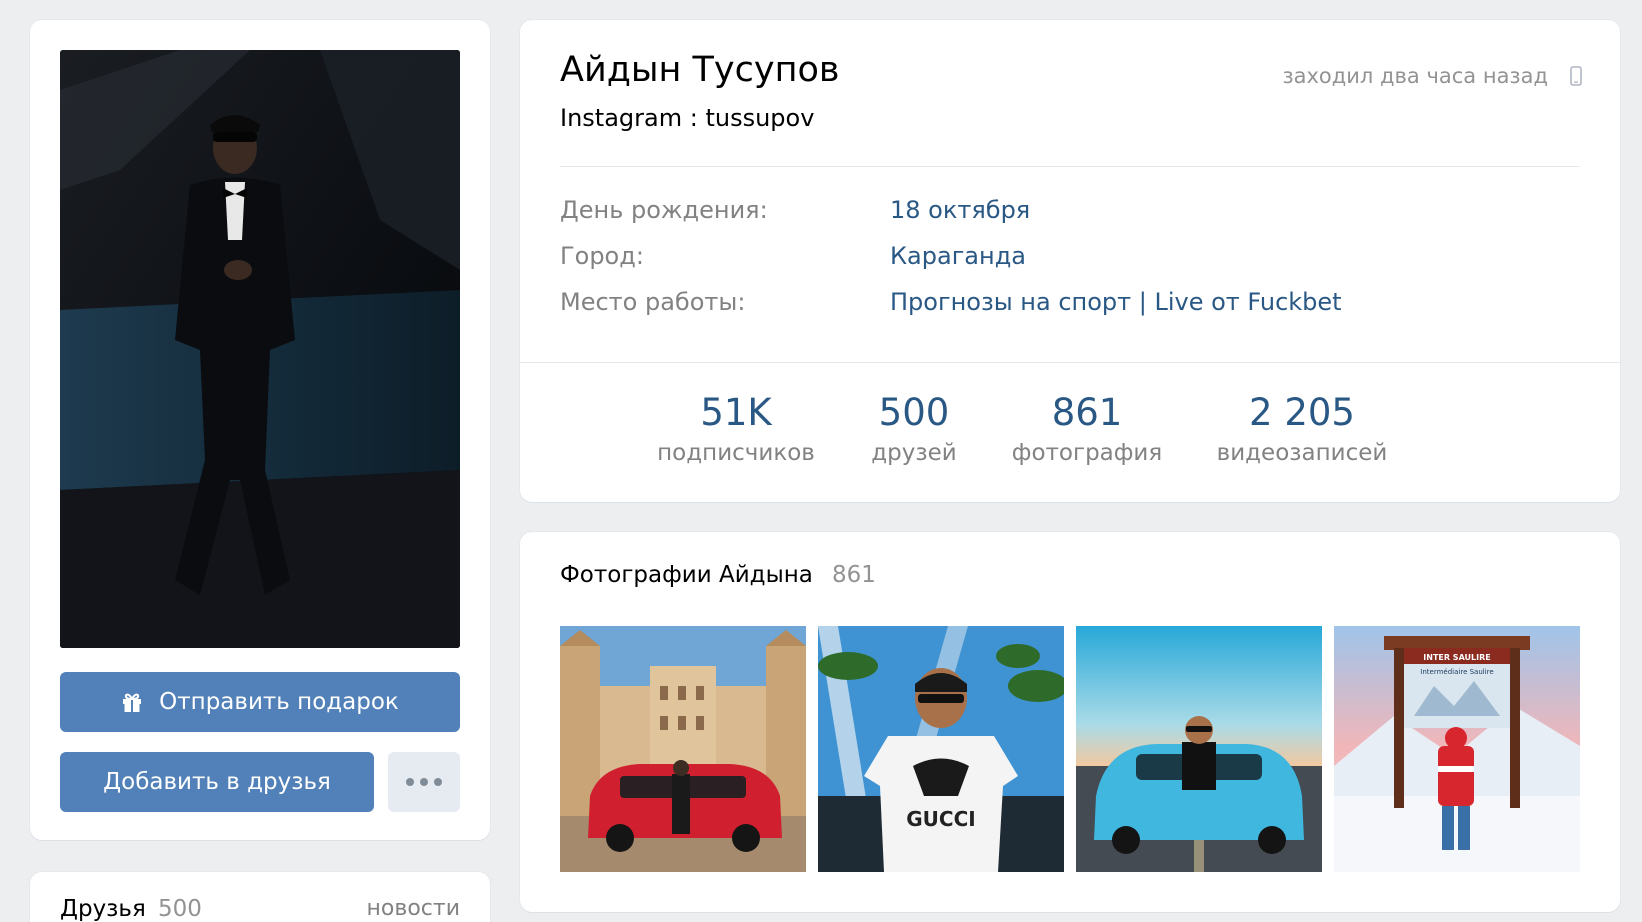 Image resolution: width=1642 pixels, height=922 pixels. What do you see at coordinates (1116, 302) in the screenshot?
I see `workplace-value: Прогнозы на спорт | Live от Fuckbet` at bounding box center [1116, 302].